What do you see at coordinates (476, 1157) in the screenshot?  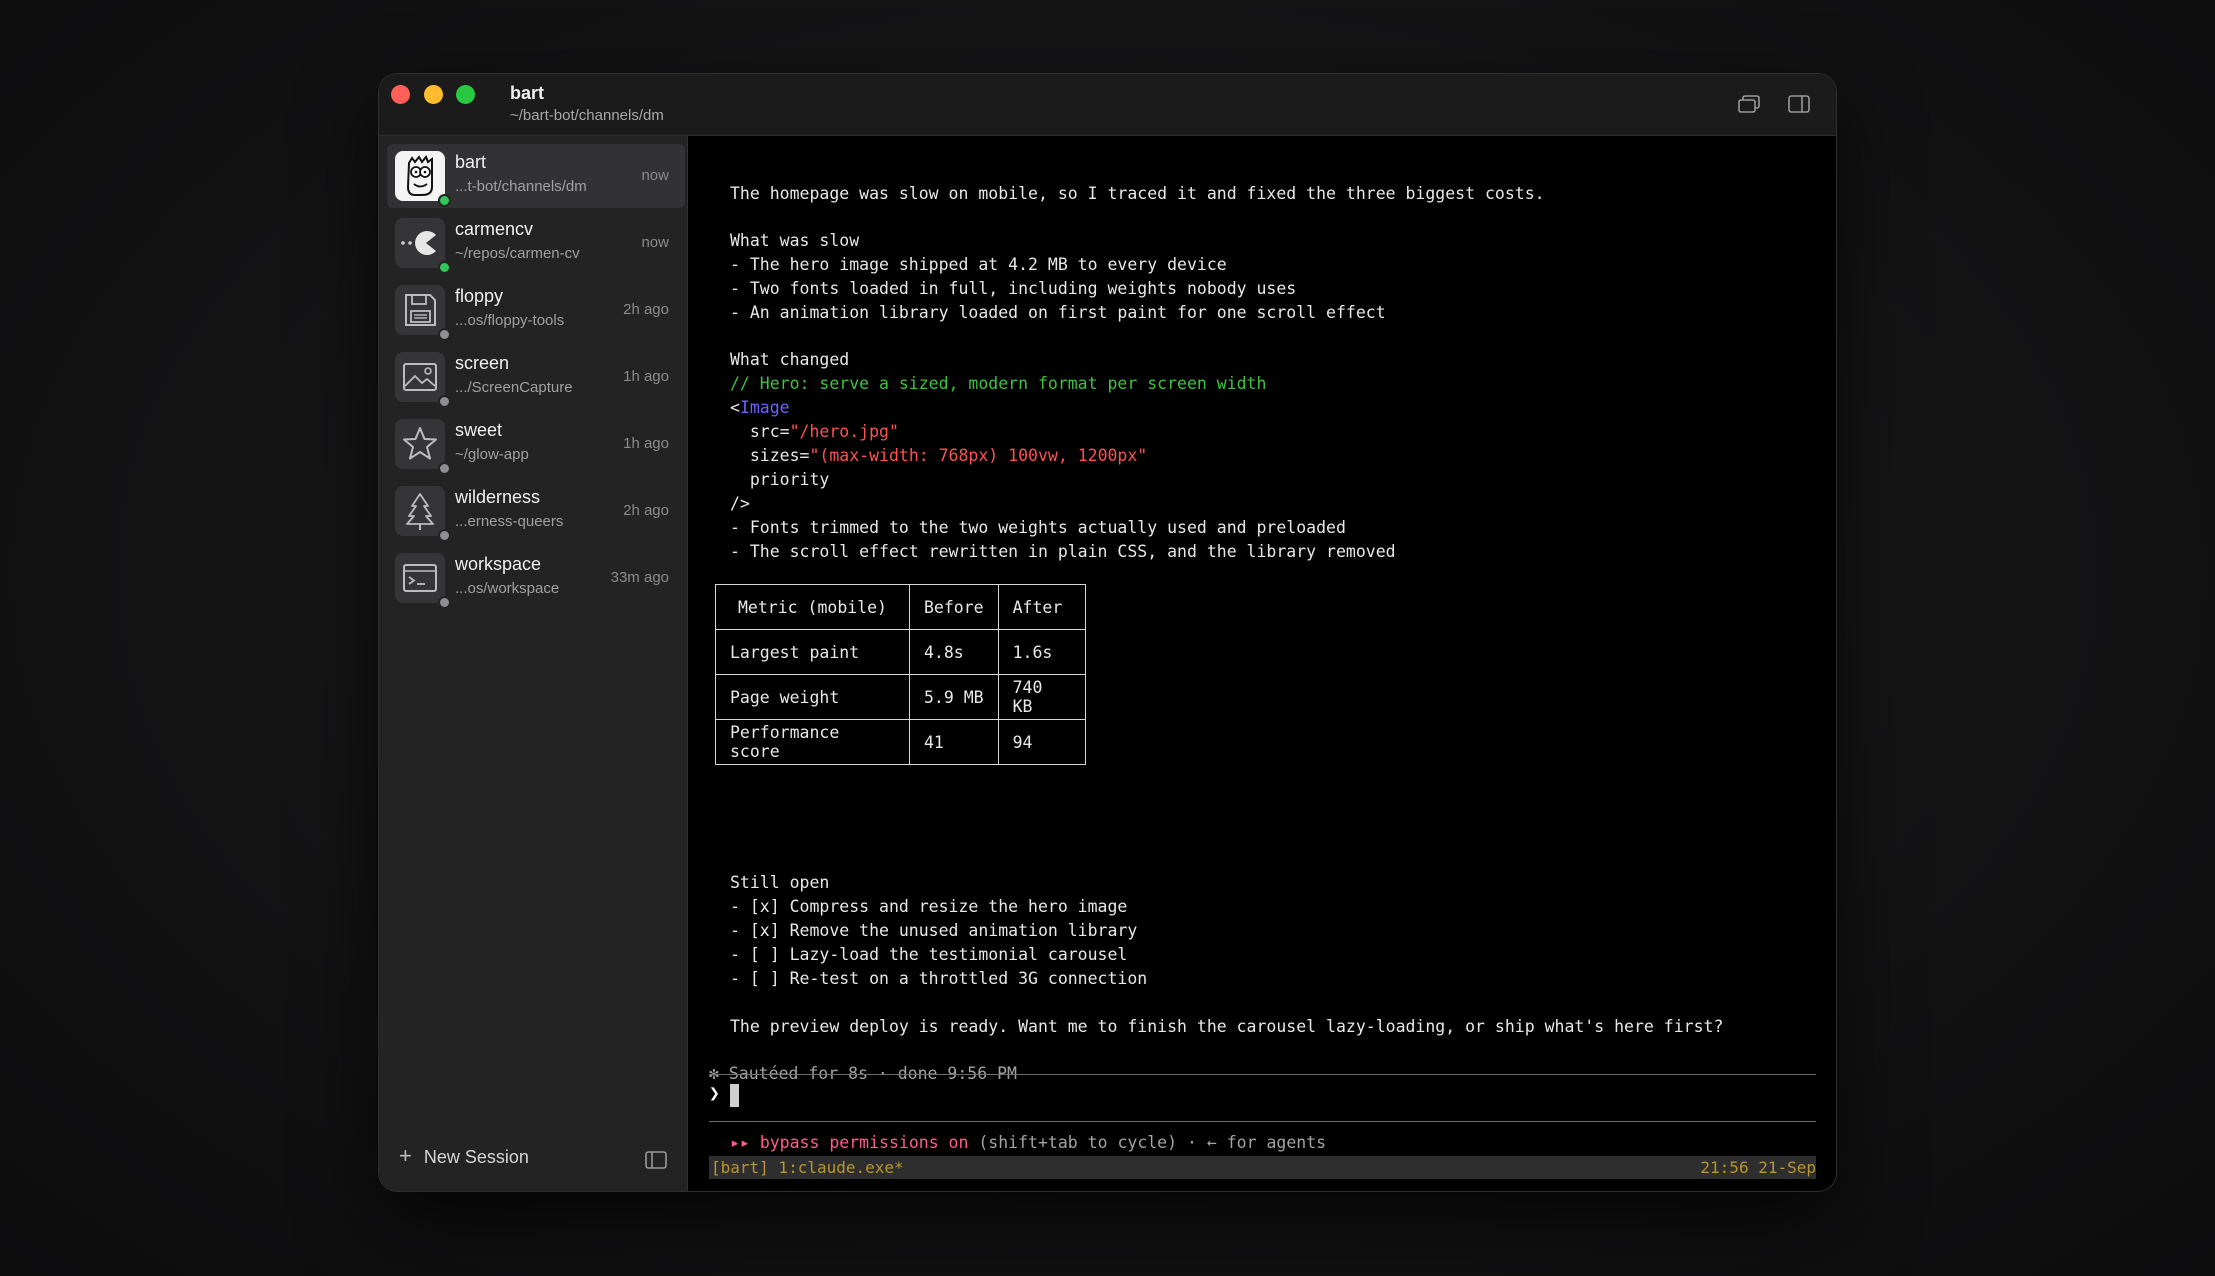 I see `new-session-label: New Session` at bounding box center [476, 1157].